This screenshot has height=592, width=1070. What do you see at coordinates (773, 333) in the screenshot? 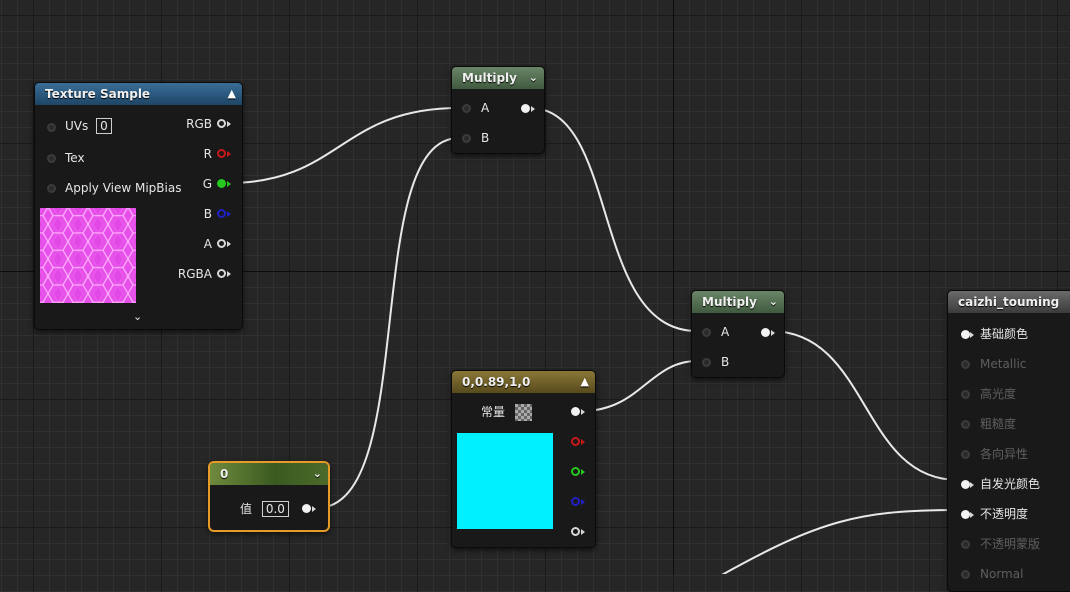
I see `multiply-2-output-arrow-icon` at bounding box center [773, 333].